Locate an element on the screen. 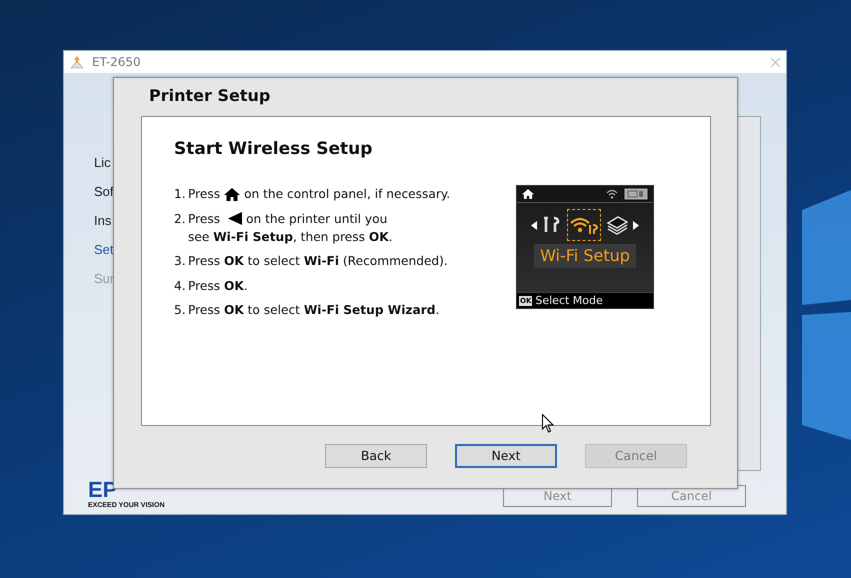 The height and width of the screenshot is (578, 851). instruction-text: Press OK to select Wi-Fi Setup Wizard. is located at coordinates (314, 310).